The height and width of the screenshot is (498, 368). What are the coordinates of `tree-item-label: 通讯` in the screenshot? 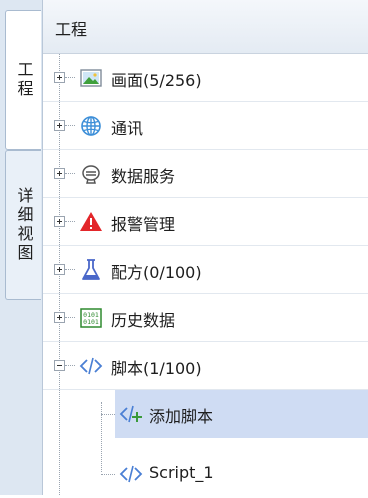 It's located at (127, 128).